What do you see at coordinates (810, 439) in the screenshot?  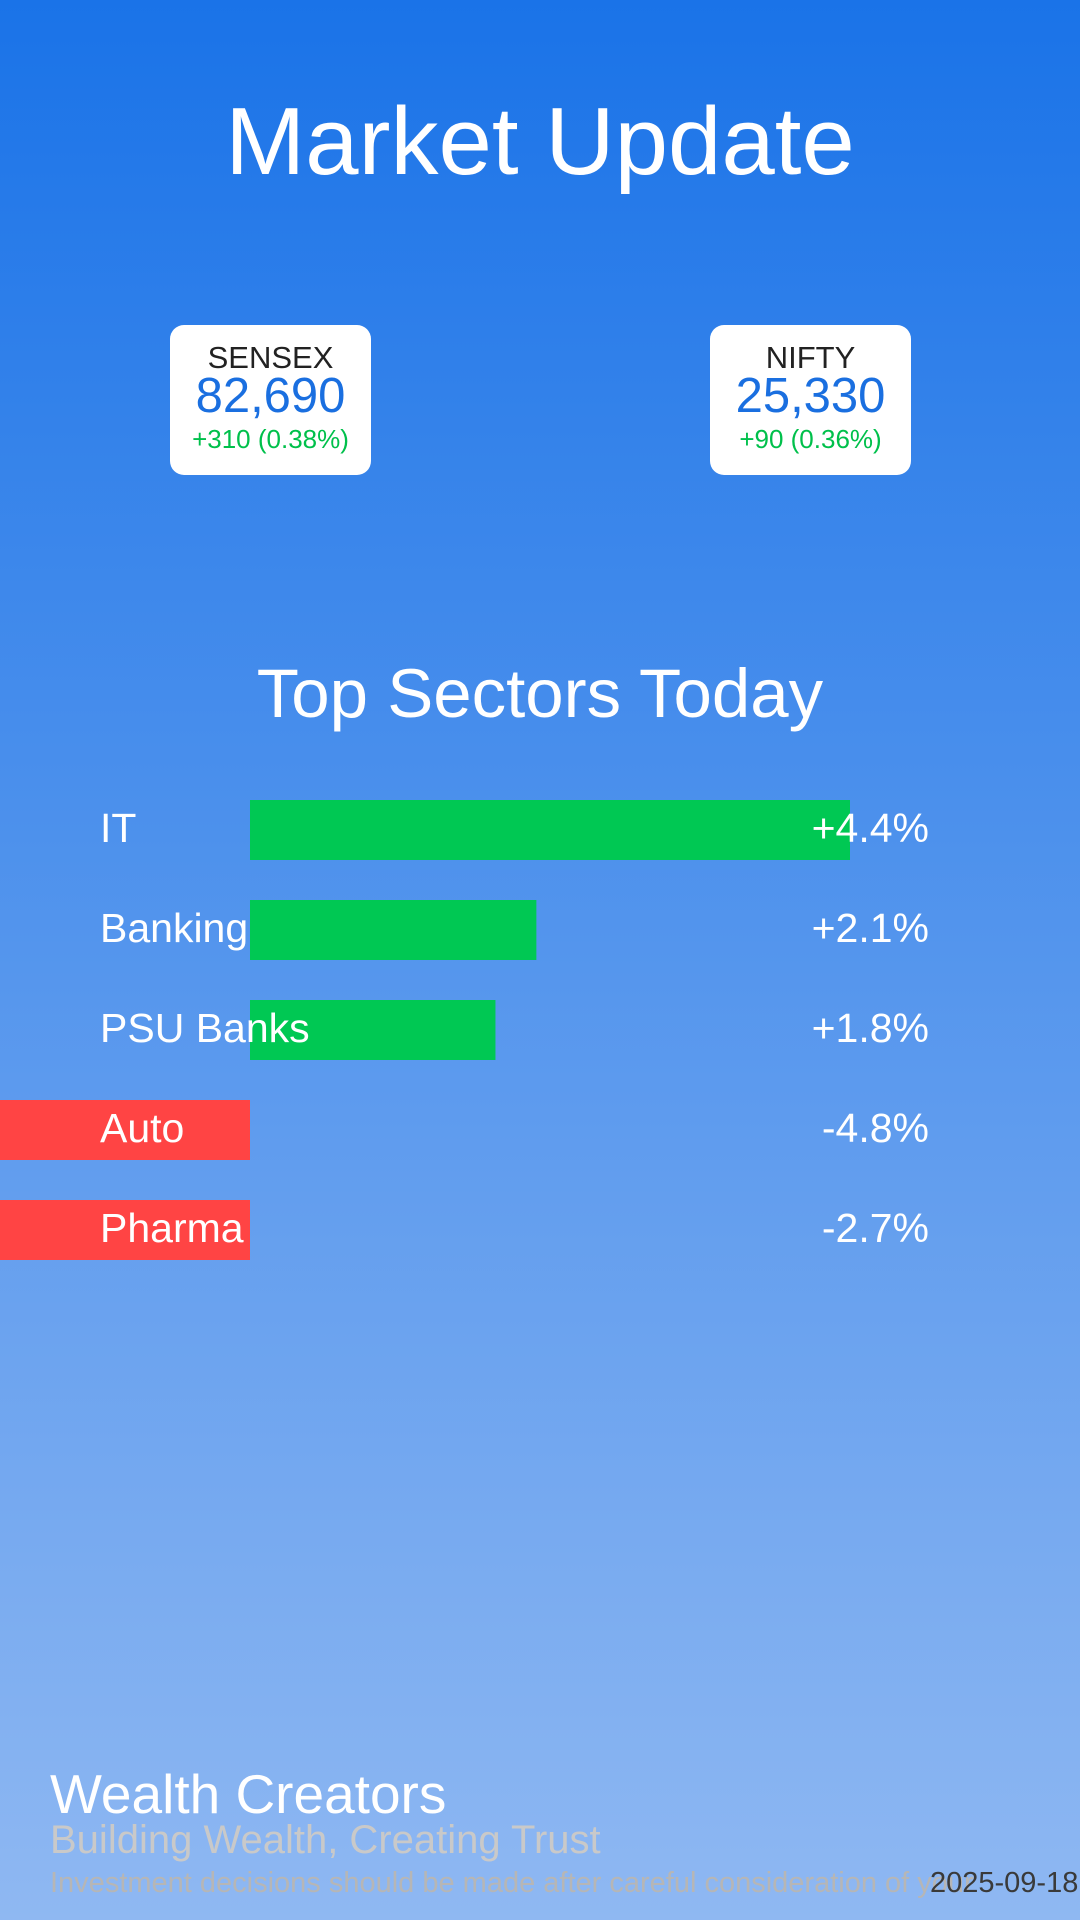 I see `index-change: +90 (0.36%)` at bounding box center [810, 439].